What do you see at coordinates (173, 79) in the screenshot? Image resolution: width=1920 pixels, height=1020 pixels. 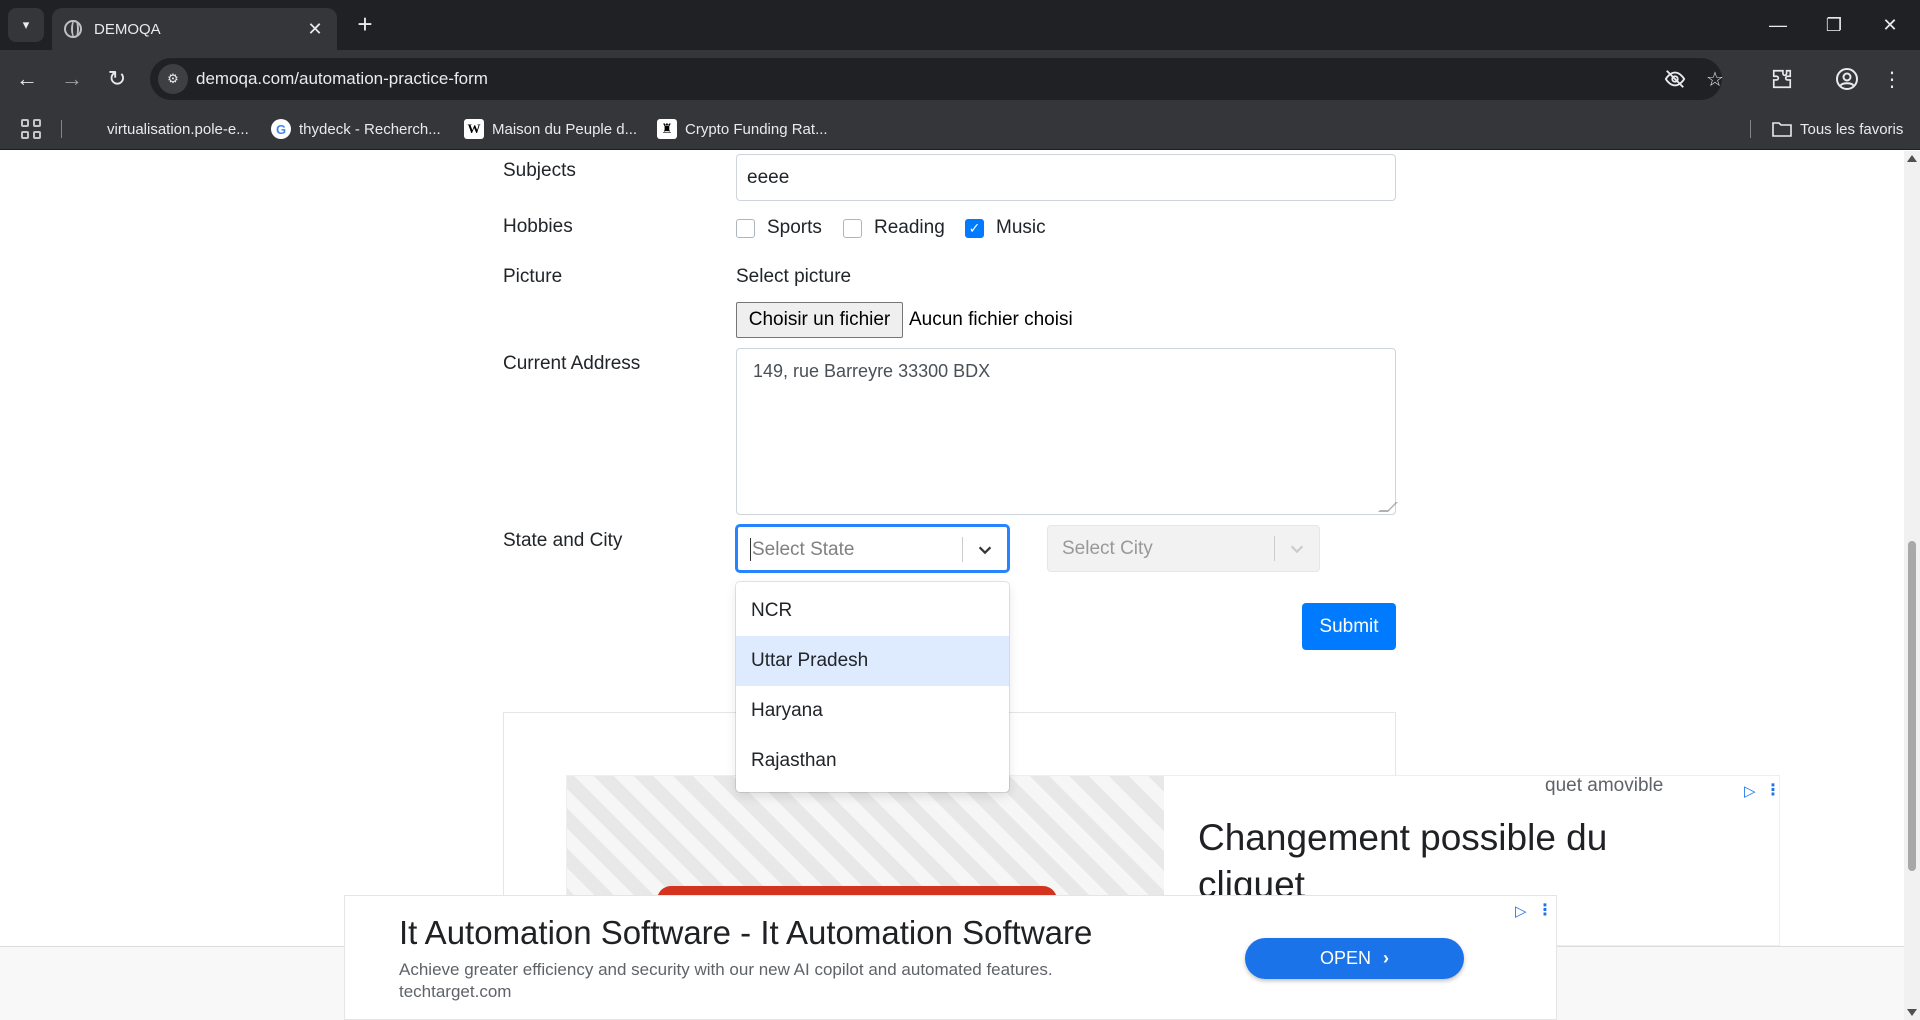 I see `site-info-icon: ⚙` at bounding box center [173, 79].